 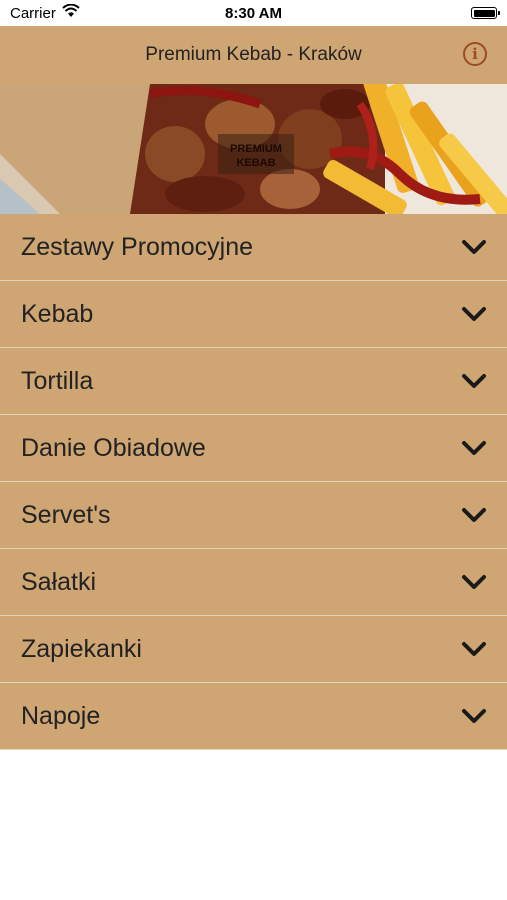 I want to click on menu-category-label: Sałatki, so click(x=59, y=581).